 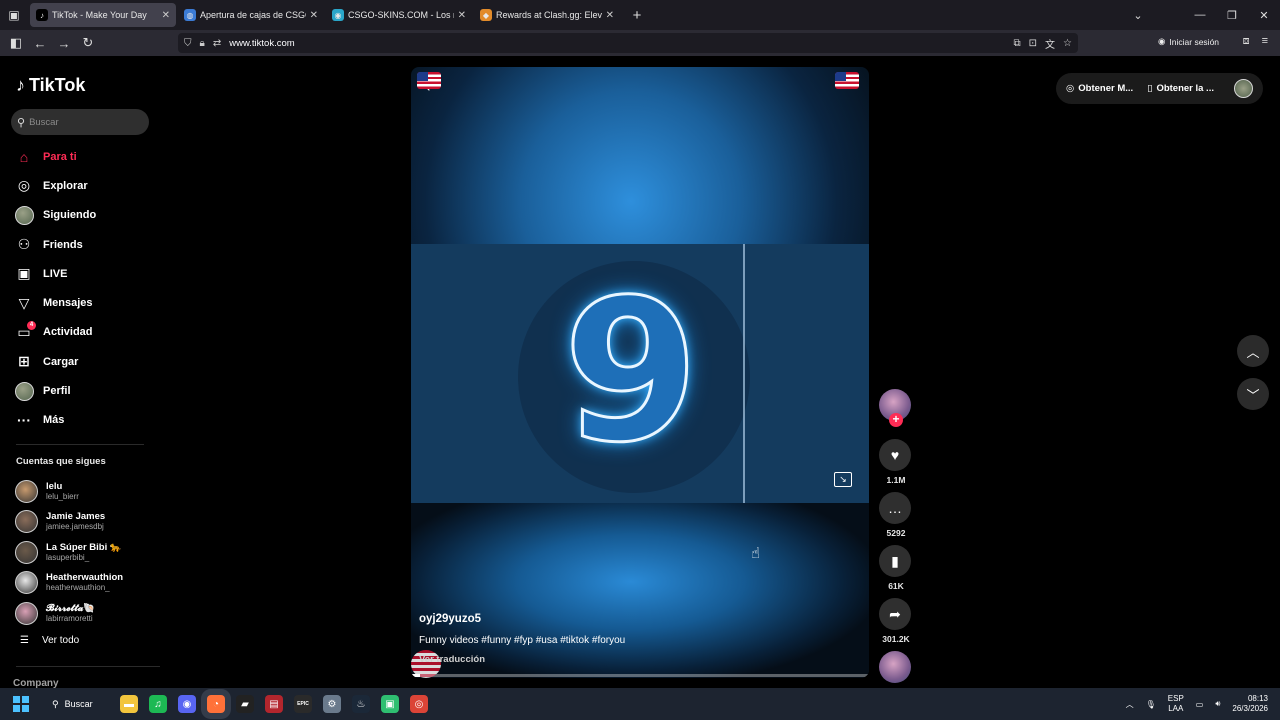 I want to click on share-button: ➦, so click(x=895, y=614).